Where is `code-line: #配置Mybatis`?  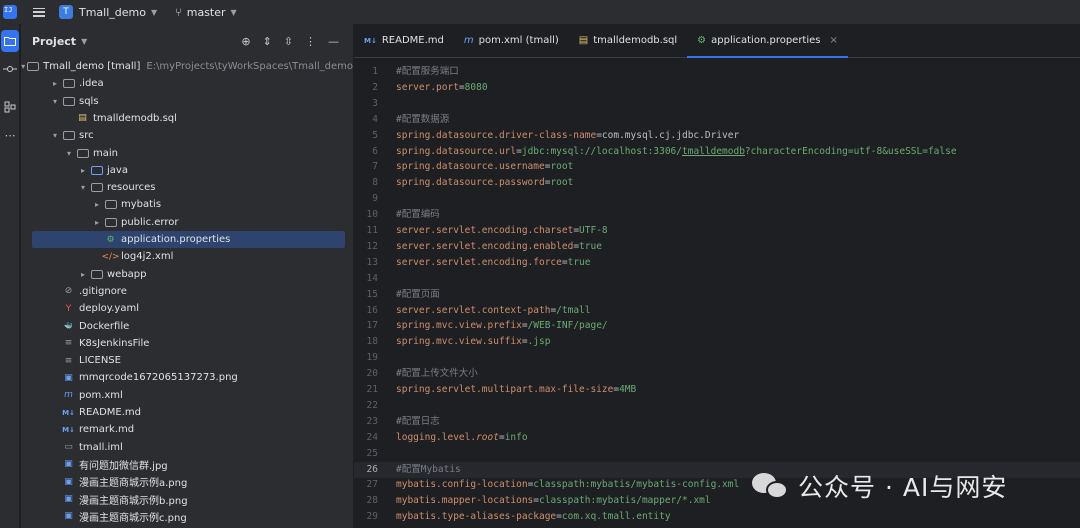 code-line: #配置Mybatis is located at coordinates (428, 470).